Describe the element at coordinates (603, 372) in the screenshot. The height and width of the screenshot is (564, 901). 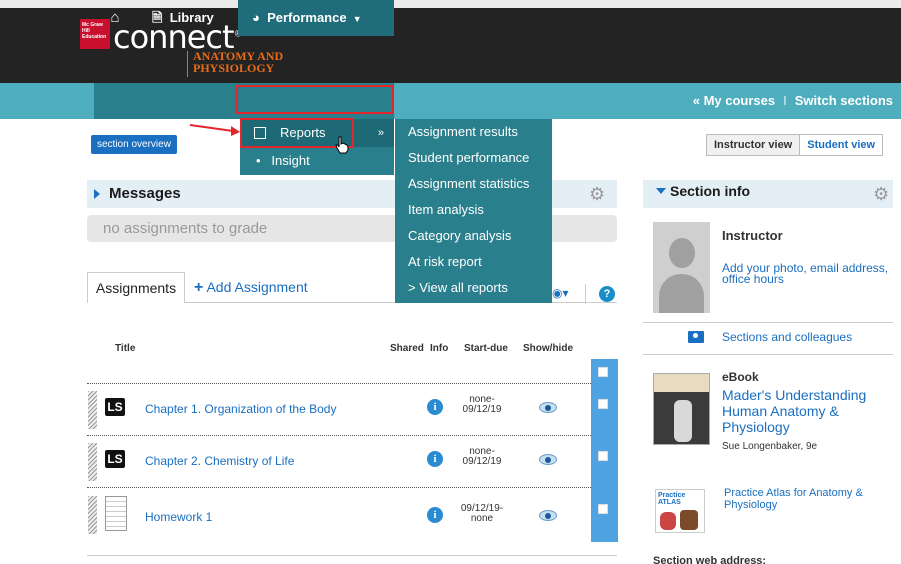
I see `select-all-checkbox` at that location.